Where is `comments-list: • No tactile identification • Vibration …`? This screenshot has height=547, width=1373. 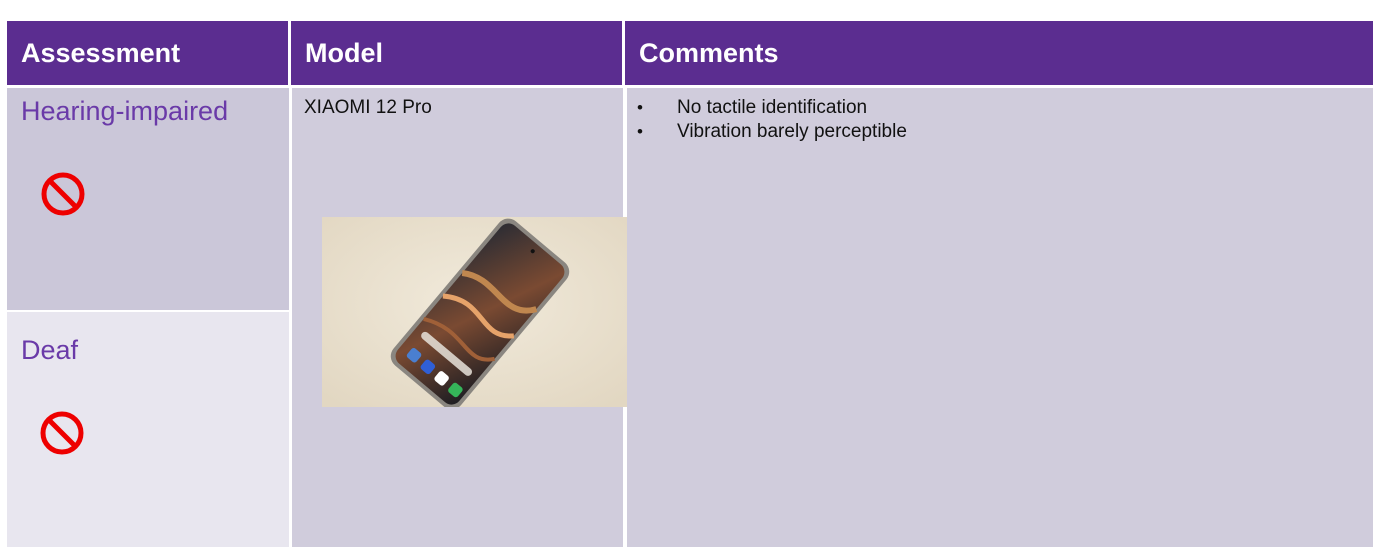 comments-list: • No tactile identification • Vibration … is located at coordinates (772, 120).